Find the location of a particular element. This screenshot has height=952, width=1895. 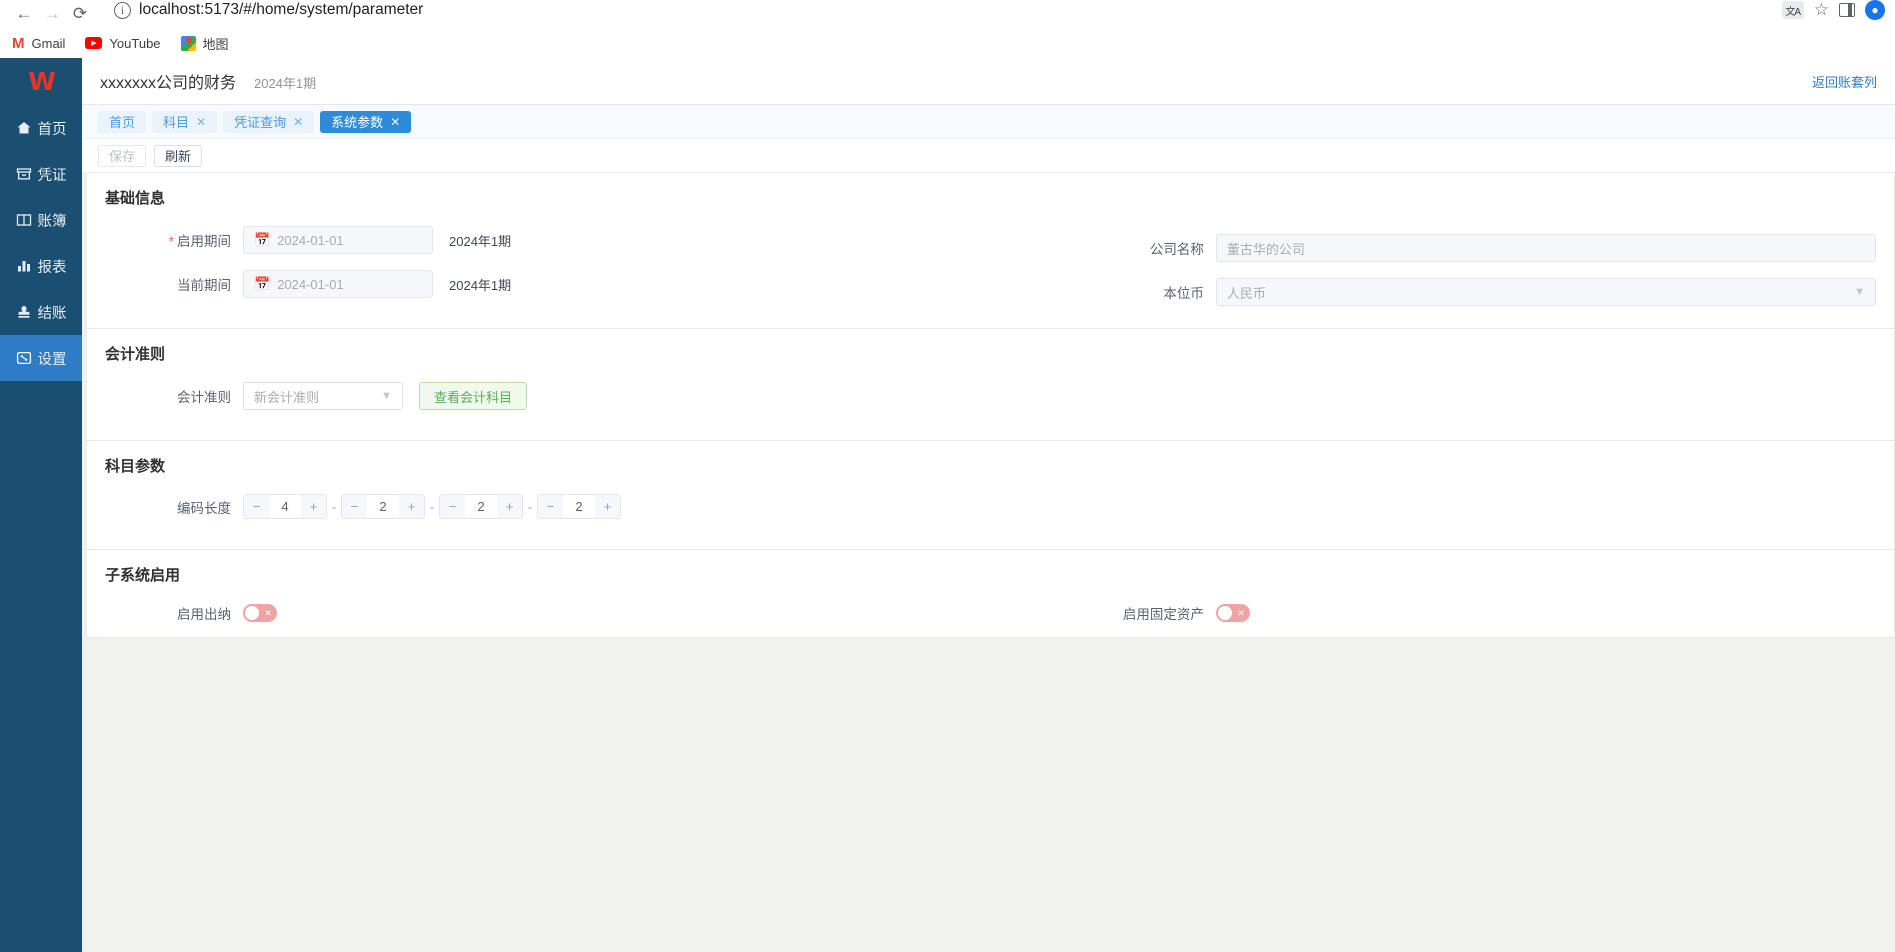

field-start-period: * 启用期间 📅 2024-01-01 2024年1期 is located at coordinates (308, 240).